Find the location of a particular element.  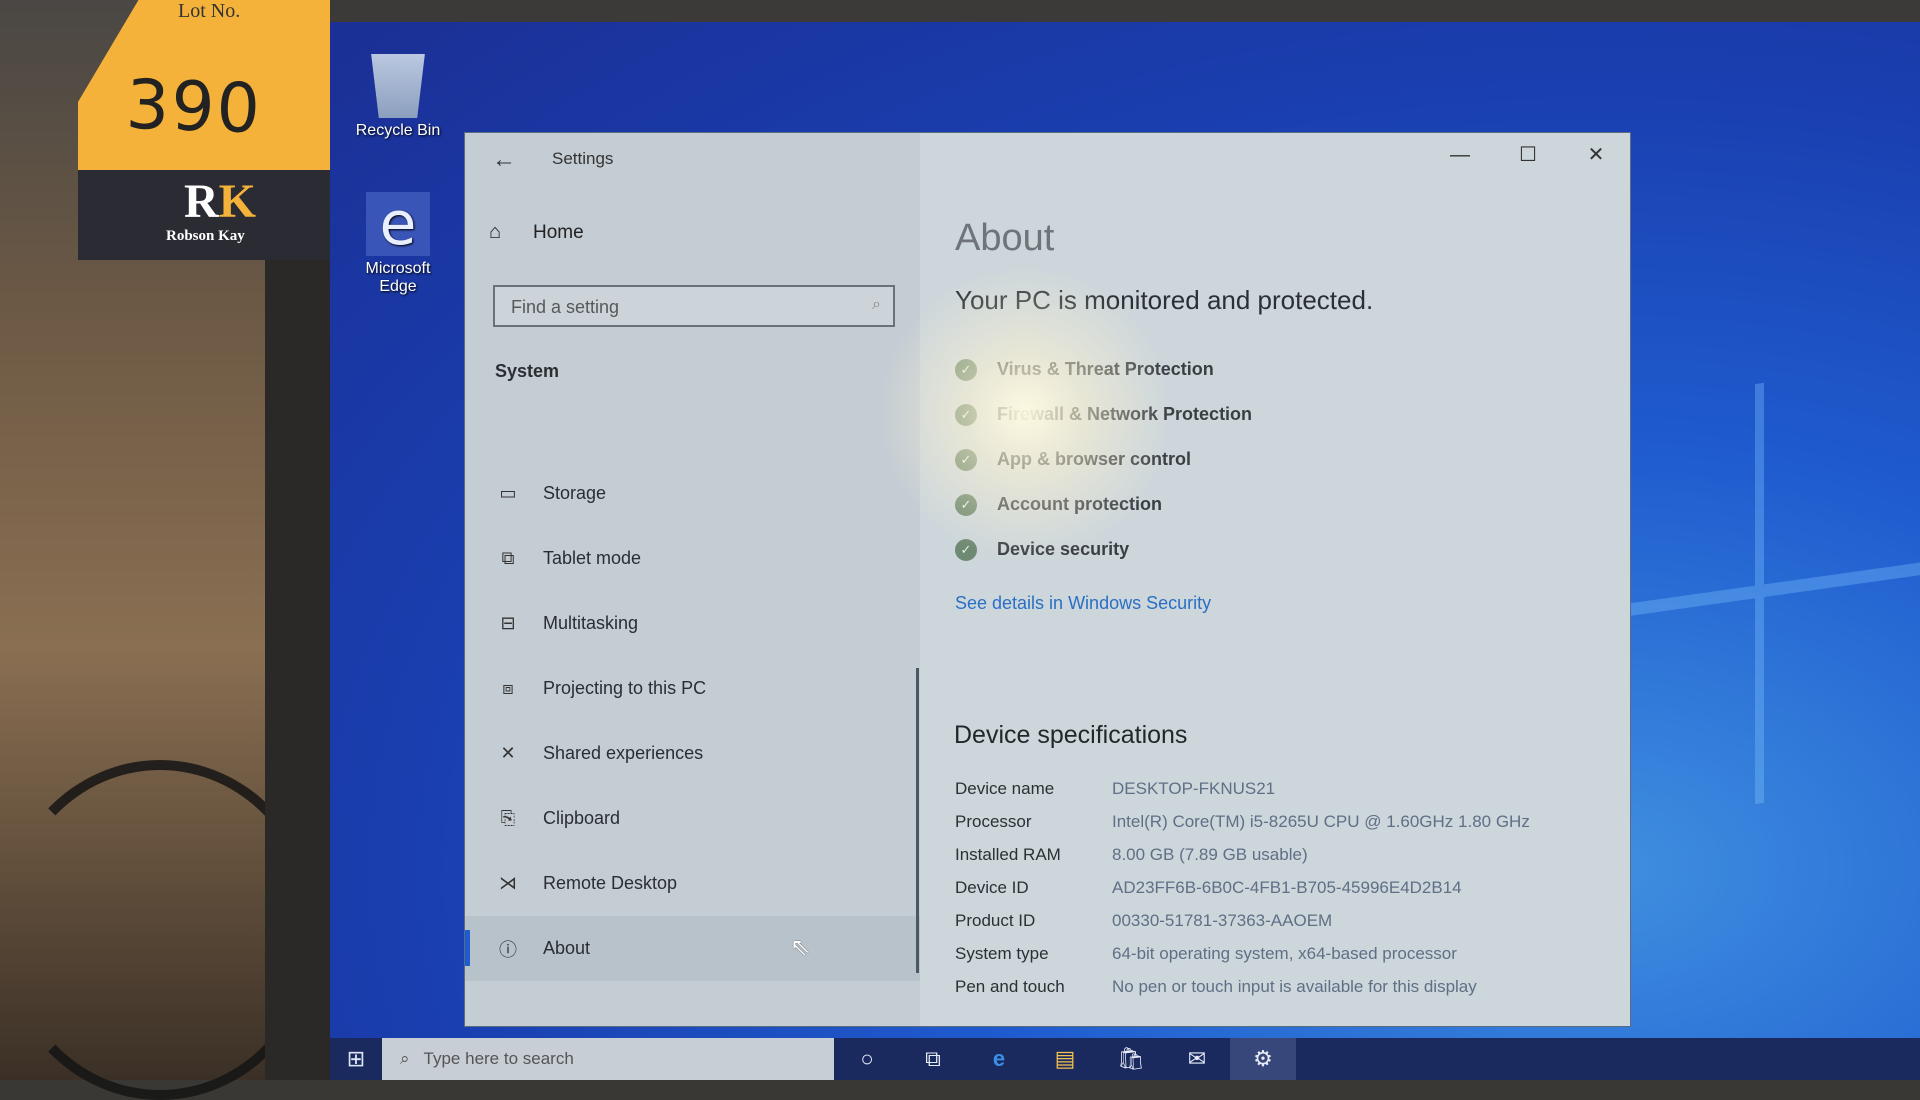

sidebar-item-label: Remote Desktop is located at coordinates (610, 883).